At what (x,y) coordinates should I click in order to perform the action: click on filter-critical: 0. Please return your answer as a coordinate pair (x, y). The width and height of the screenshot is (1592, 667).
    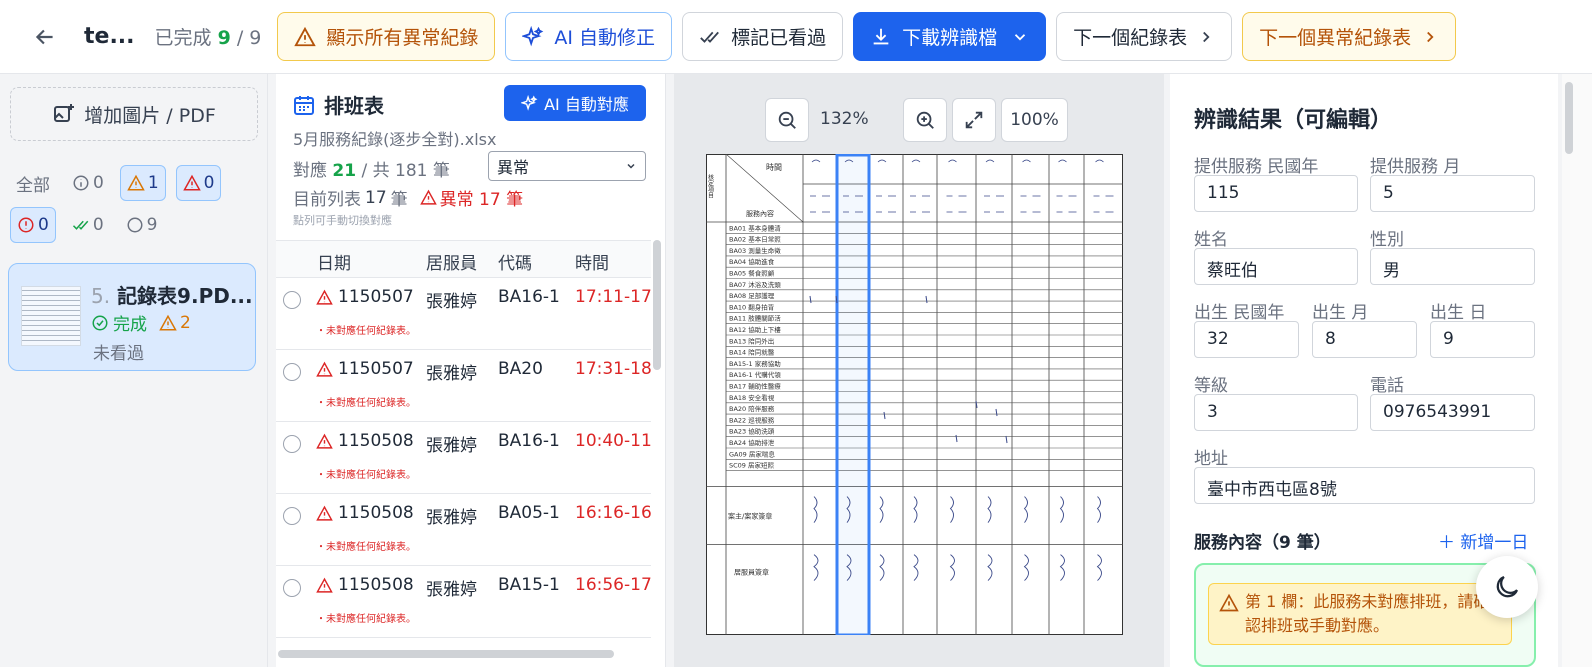
    Looking at the image, I should click on (33, 225).